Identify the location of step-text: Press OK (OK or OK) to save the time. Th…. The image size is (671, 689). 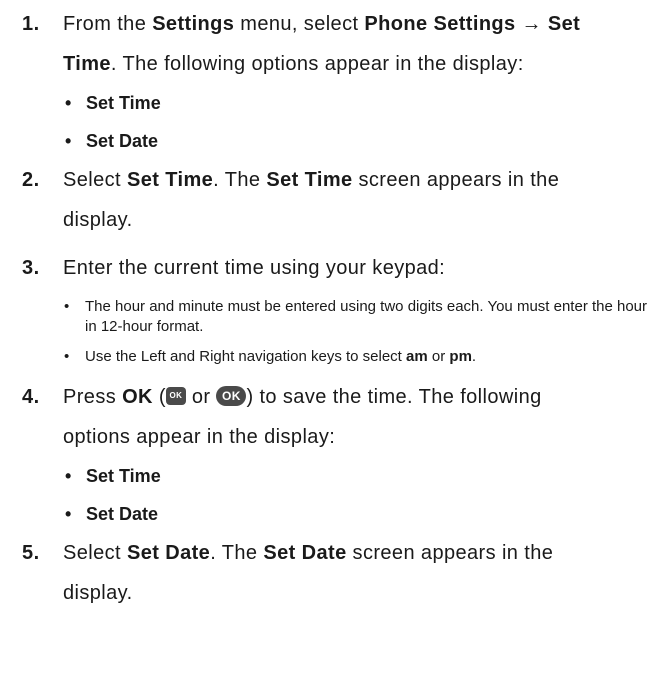
(356, 417).